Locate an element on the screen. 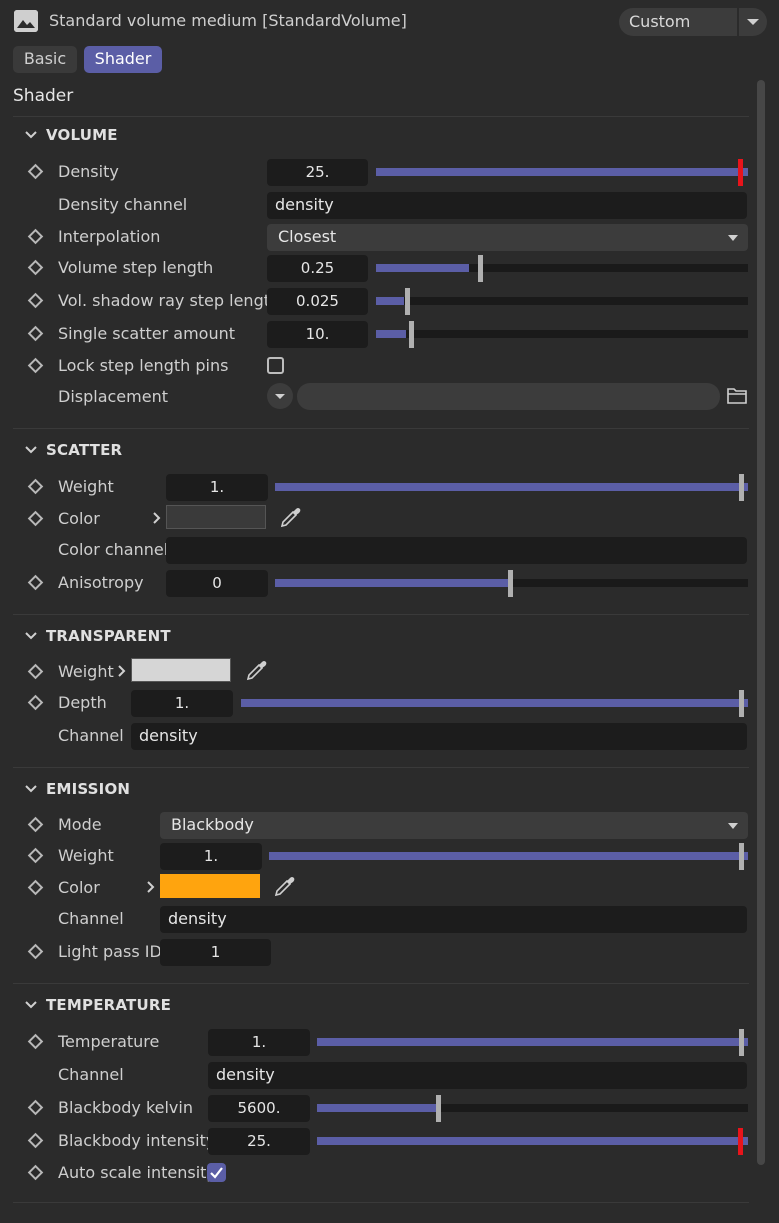 This screenshot has width=779, height=1223. depth-input: 1. is located at coordinates (182, 703).